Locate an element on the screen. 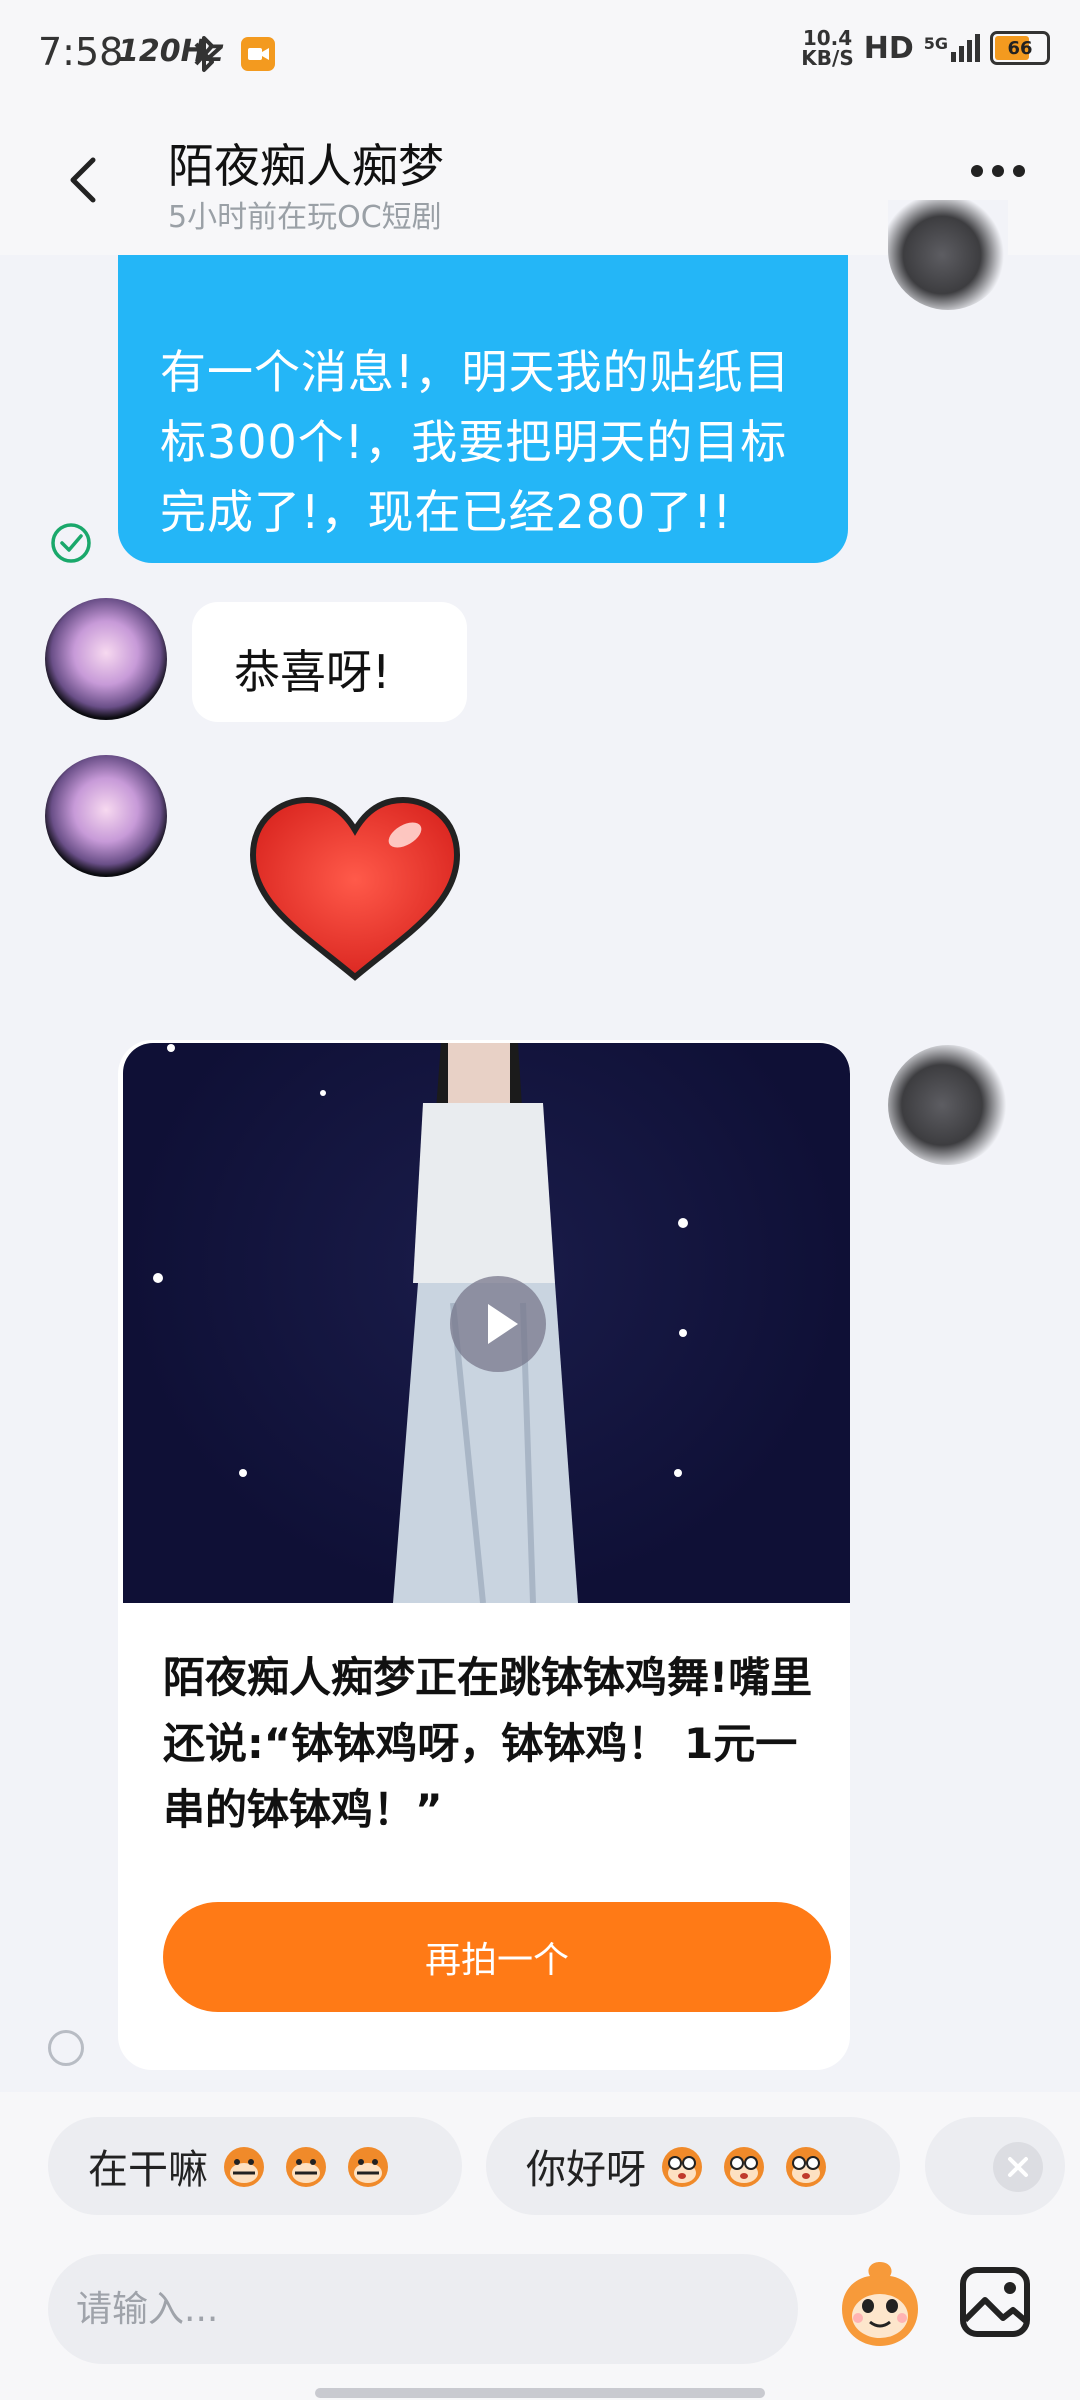 This screenshot has height=2400, width=1080. quick-reply-chip: 在干嘛 is located at coordinates (255, 2166).